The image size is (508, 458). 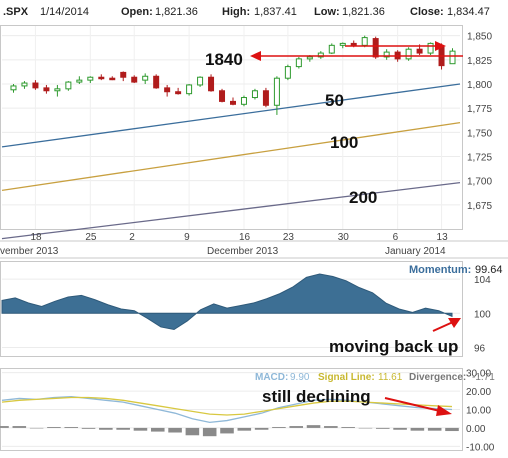 What do you see at coordinates (363, 12) in the screenshot?
I see `low-value: 1,821.36` at bounding box center [363, 12].